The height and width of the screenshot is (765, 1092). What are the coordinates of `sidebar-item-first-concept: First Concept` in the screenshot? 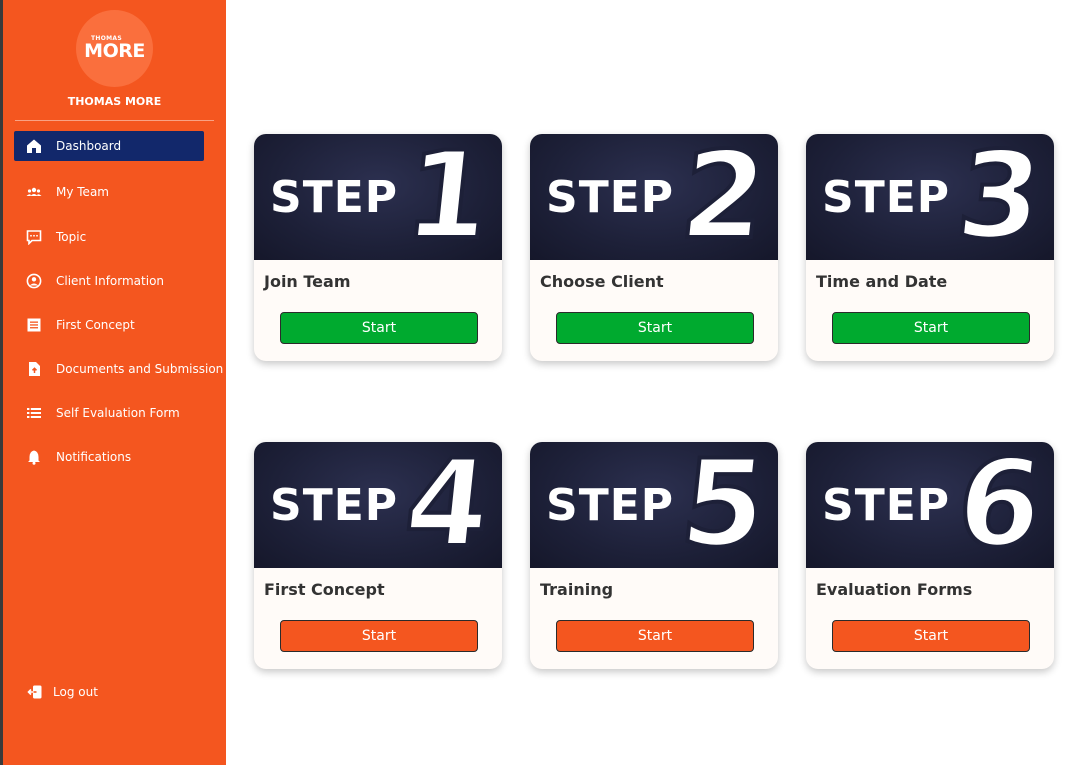 It's located at (119, 325).